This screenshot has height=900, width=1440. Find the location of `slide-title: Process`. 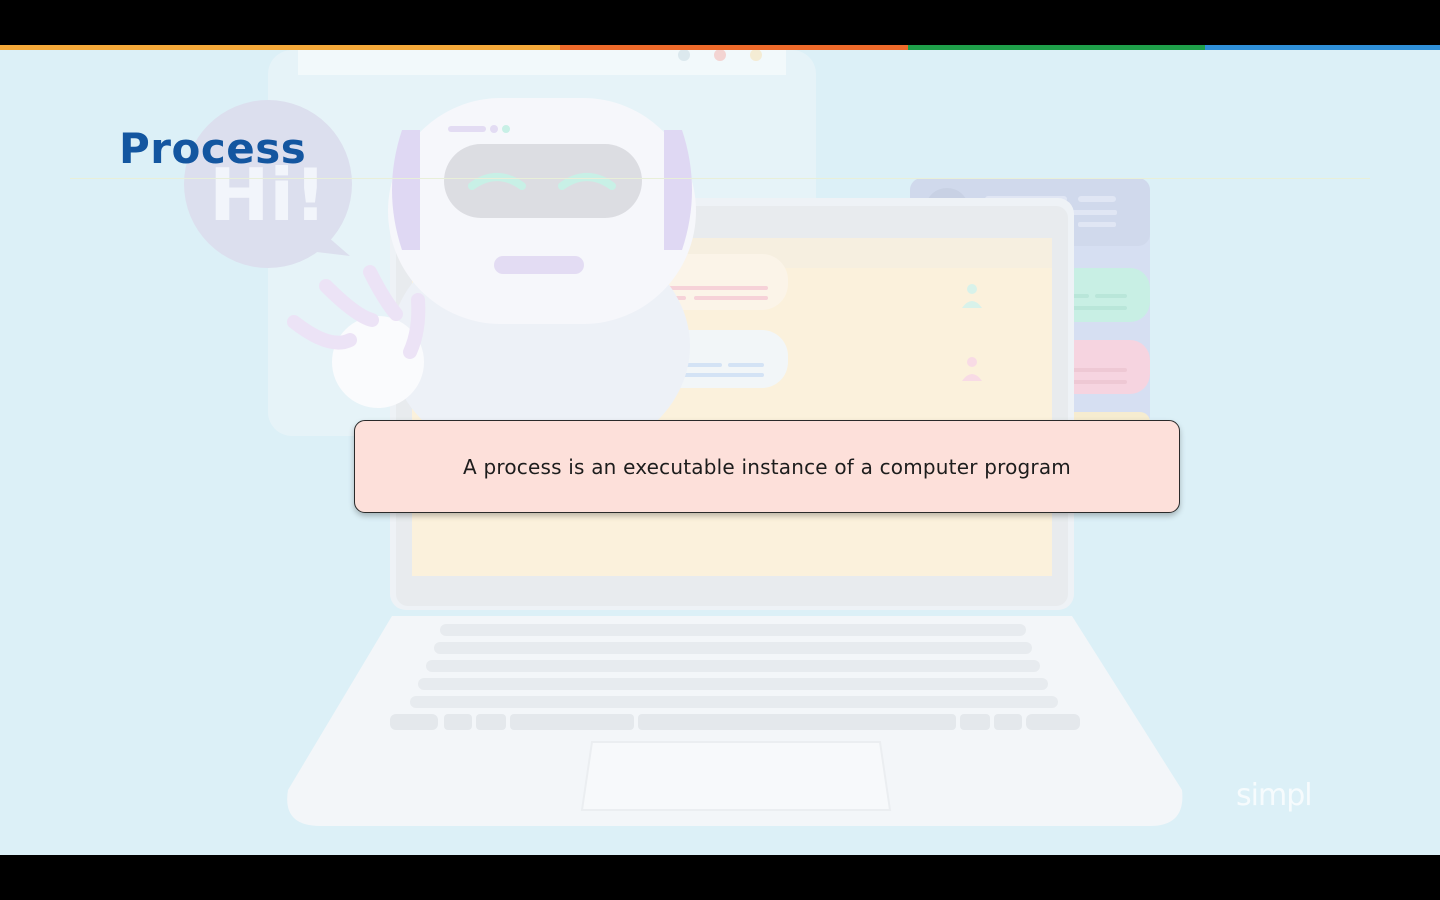

slide-title: Process is located at coordinates (213, 148).